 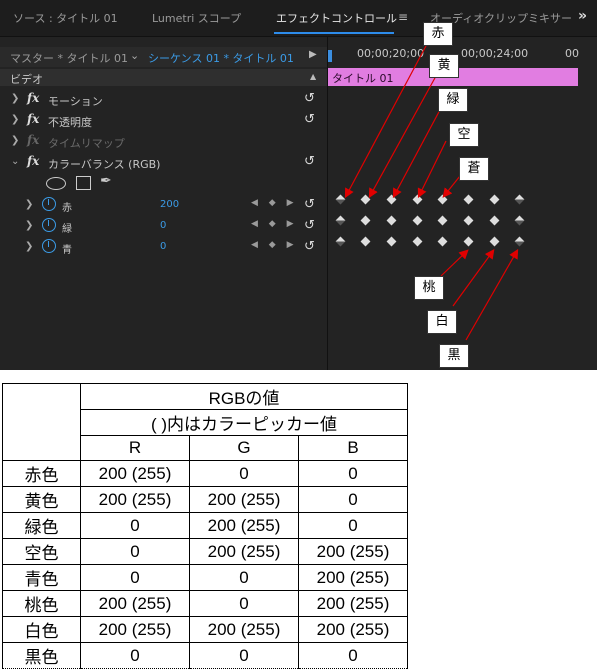 What do you see at coordinates (336, 18) in the screenshot?
I see `tab-effect-controls: エフェクトコントロール` at bounding box center [336, 18].